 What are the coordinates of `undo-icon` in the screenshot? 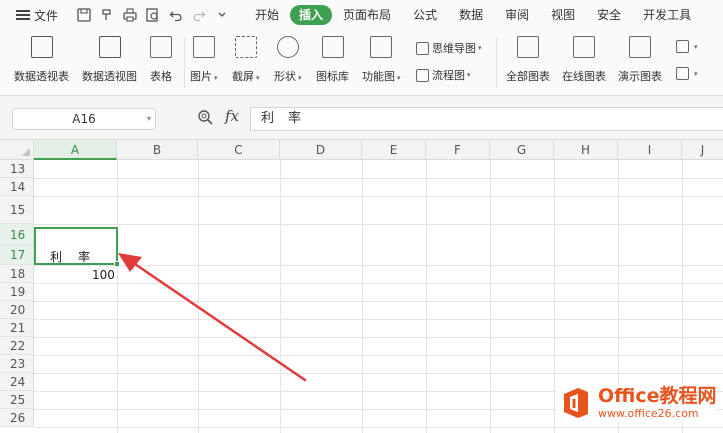 It's located at (176, 15).